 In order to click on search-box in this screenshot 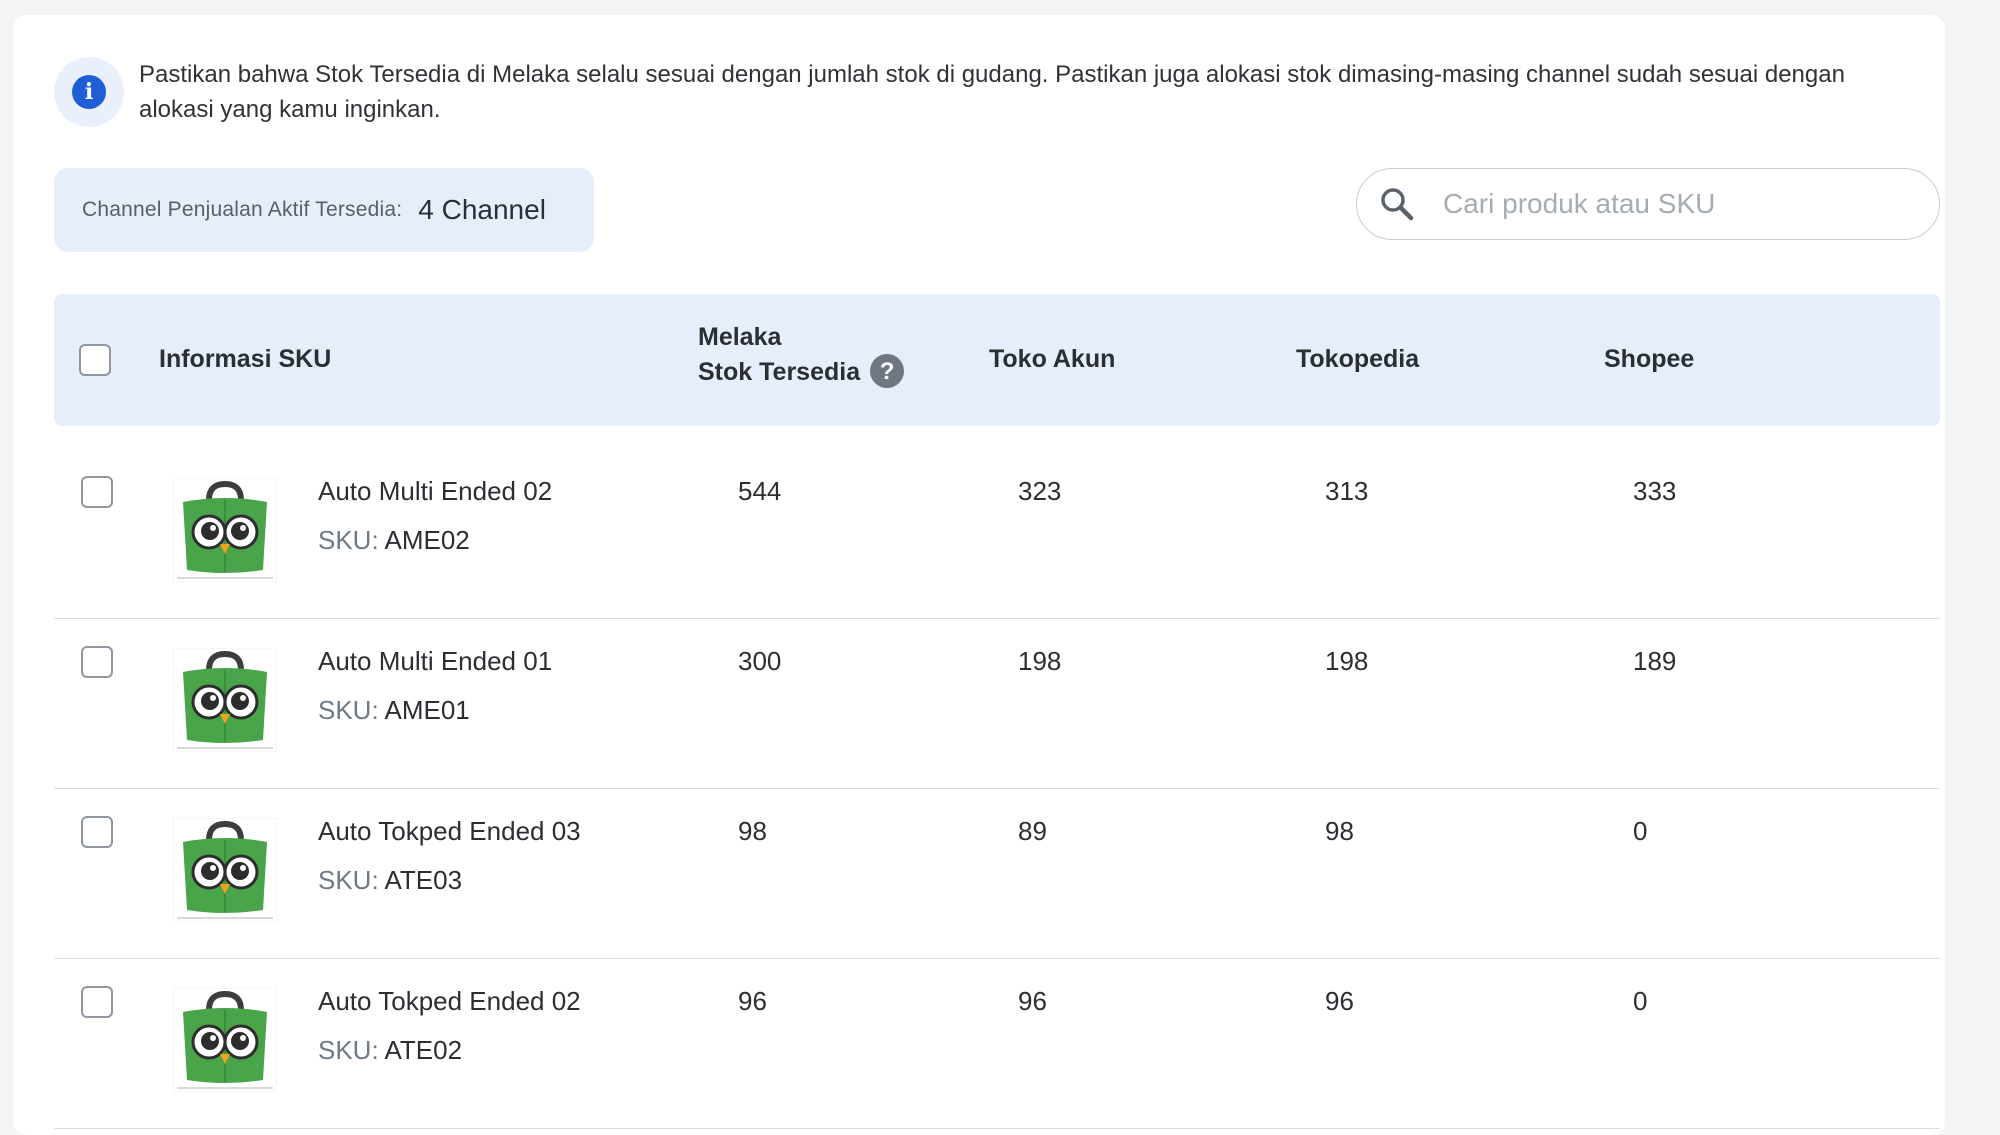, I will do `click(1648, 204)`.